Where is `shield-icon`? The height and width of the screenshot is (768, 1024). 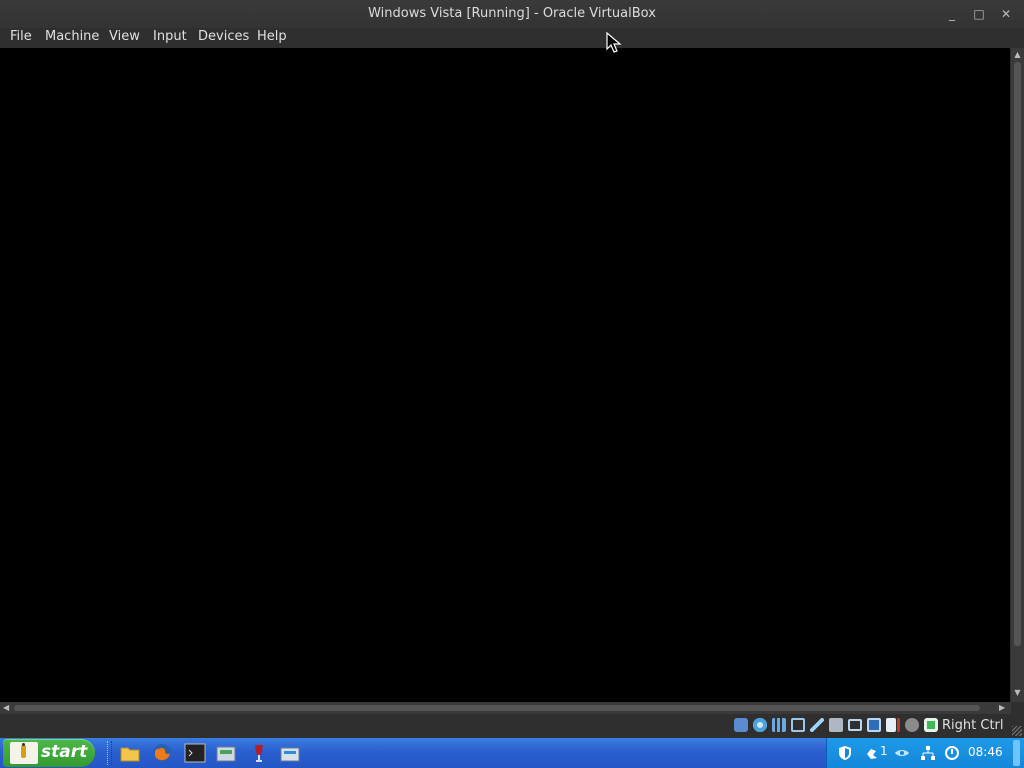
shield-icon is located at coordinates (845, 753).